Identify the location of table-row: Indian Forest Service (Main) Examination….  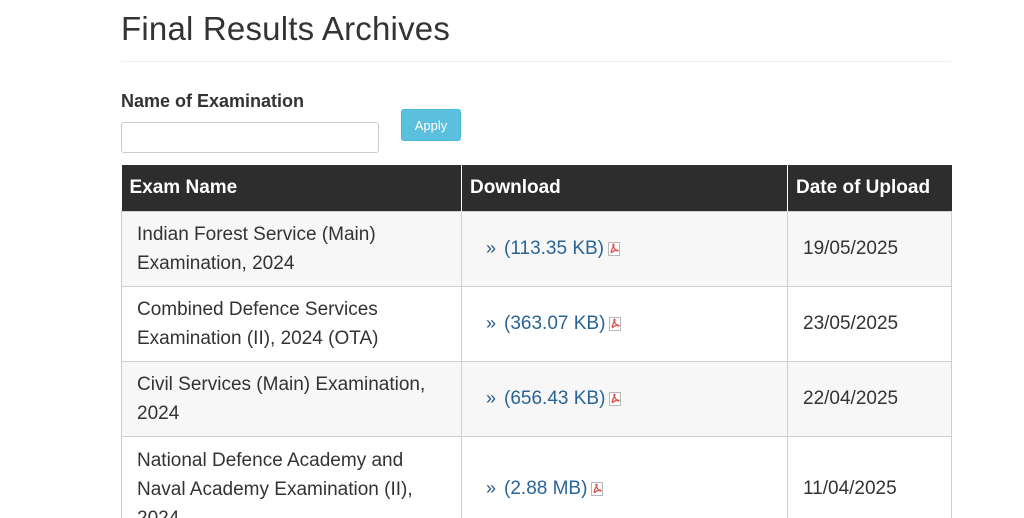
(536, 248).